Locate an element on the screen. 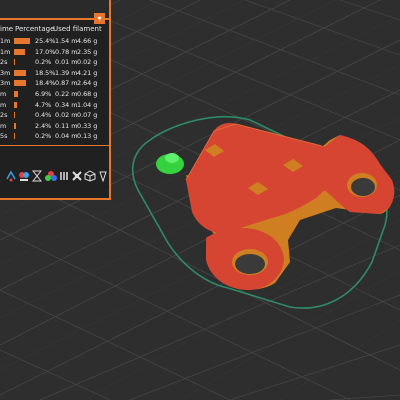 The width and height of the screenshot is (400, 400). row-weight: 2.35 g is located at coordinates (87, 51).